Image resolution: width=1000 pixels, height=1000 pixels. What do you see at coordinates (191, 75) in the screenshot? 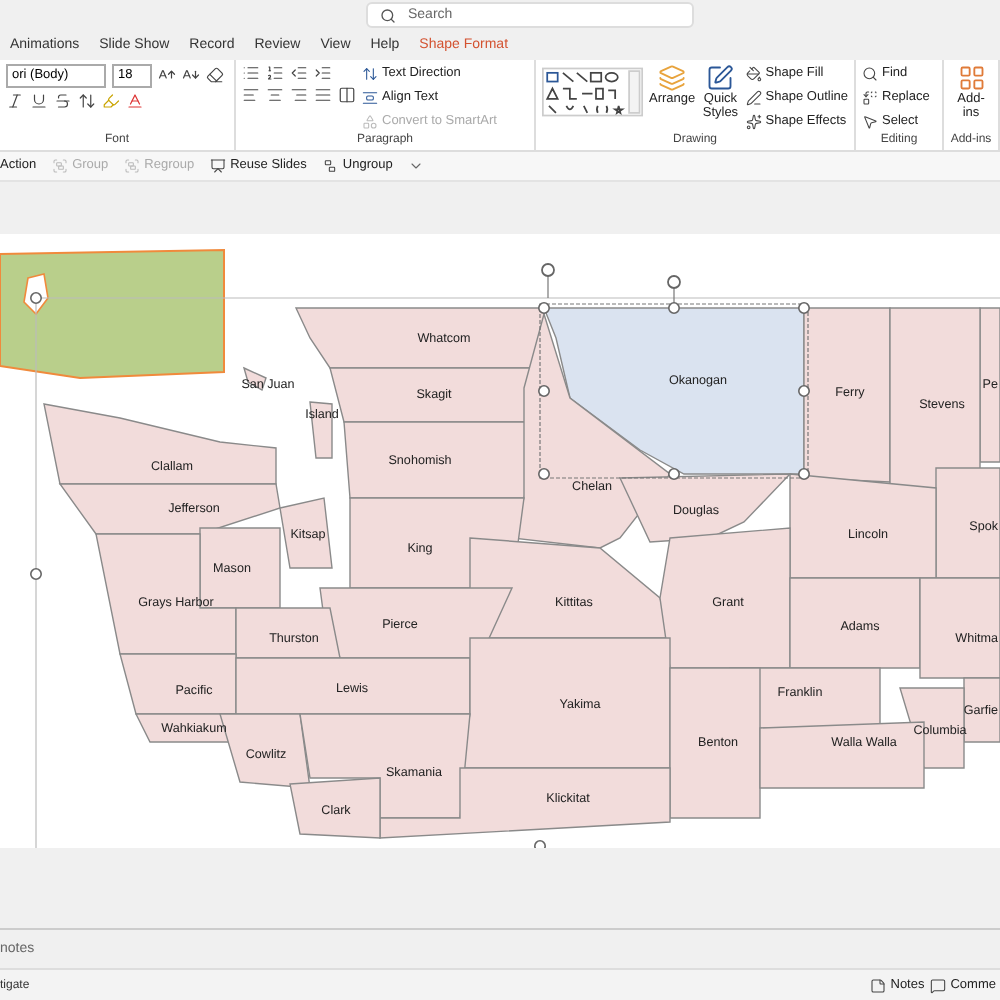
I see `shrink-font-icon` at bounding box center [191, 75].